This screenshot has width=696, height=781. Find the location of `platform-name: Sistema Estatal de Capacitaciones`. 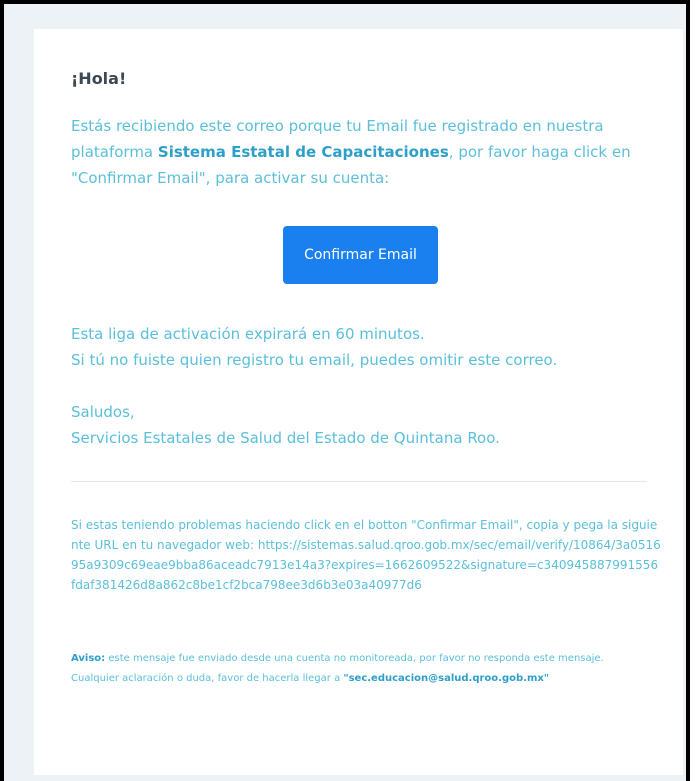

platform-name: Sistema Estatal de Capacitaciones is located at coordinates (303, 152).